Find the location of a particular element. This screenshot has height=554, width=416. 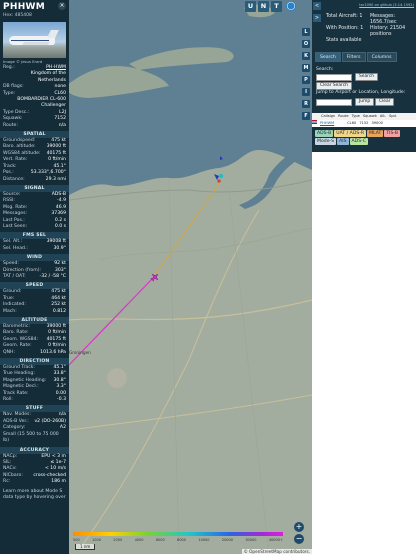

column-header: Squawk is located at coordinates (368, 116).